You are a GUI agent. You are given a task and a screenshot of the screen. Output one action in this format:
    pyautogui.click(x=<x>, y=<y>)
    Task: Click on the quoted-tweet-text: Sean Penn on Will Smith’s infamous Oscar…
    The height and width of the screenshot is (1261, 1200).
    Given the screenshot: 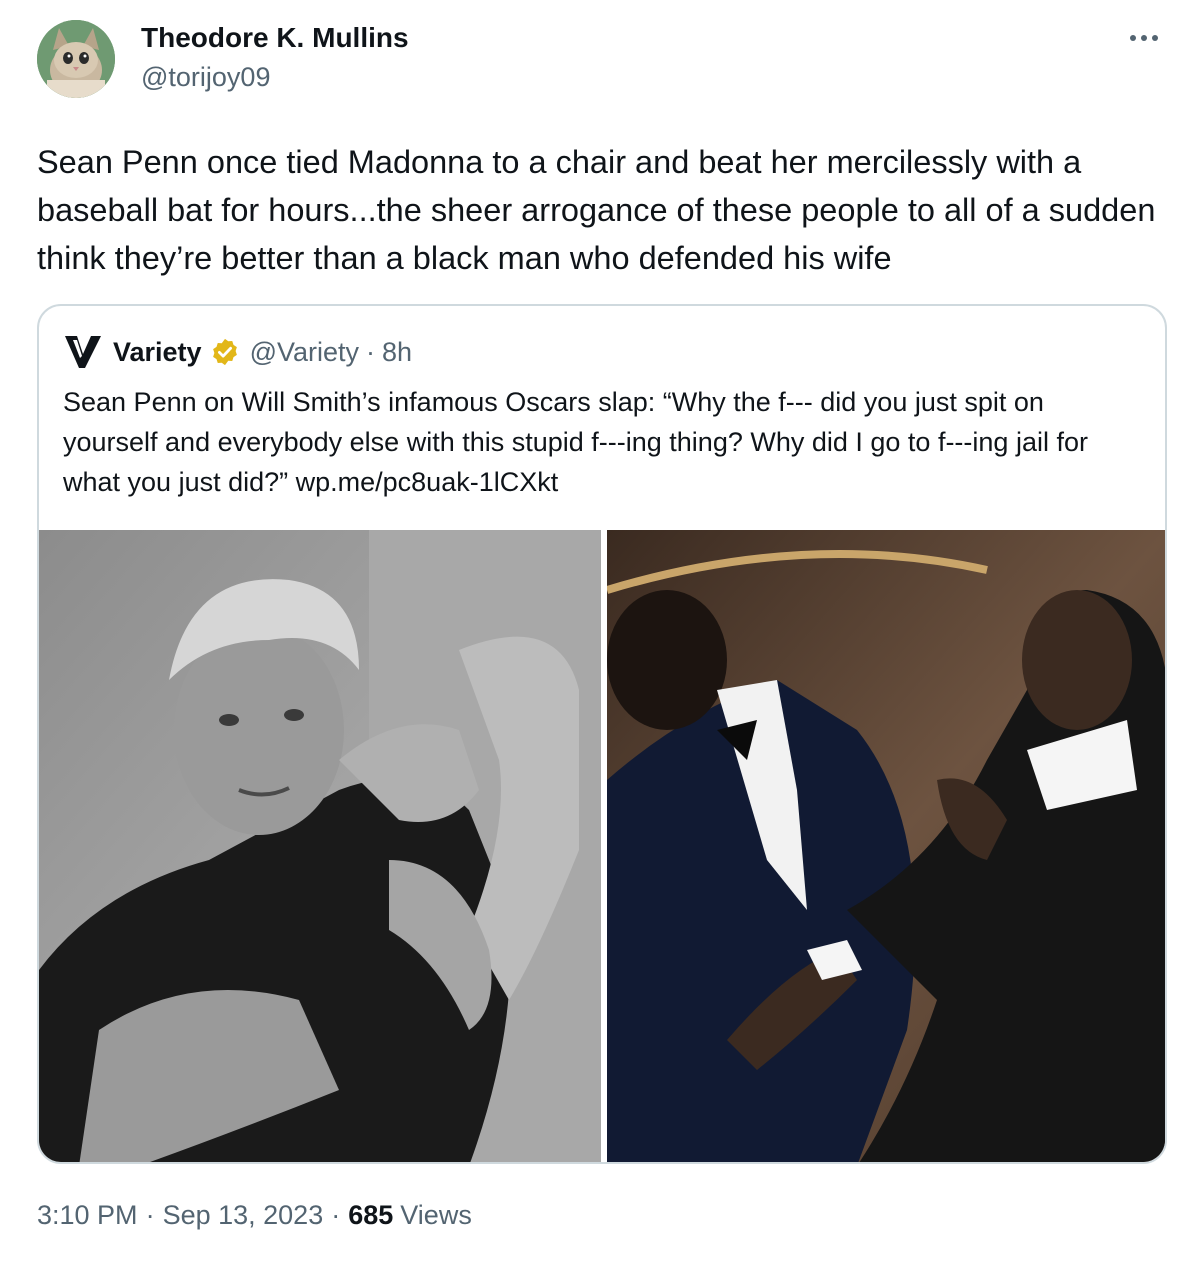 What is the action you would take?
    pyautogui.click(x=575, y=442)
    